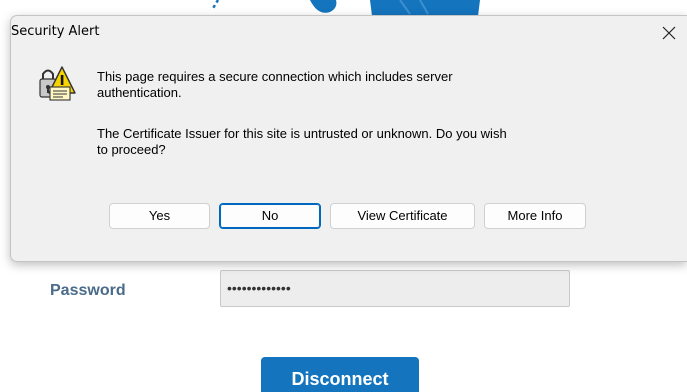  Describe the element at coordinates (88, 290) in the screenshot. I see `password-label: Password` at that location.